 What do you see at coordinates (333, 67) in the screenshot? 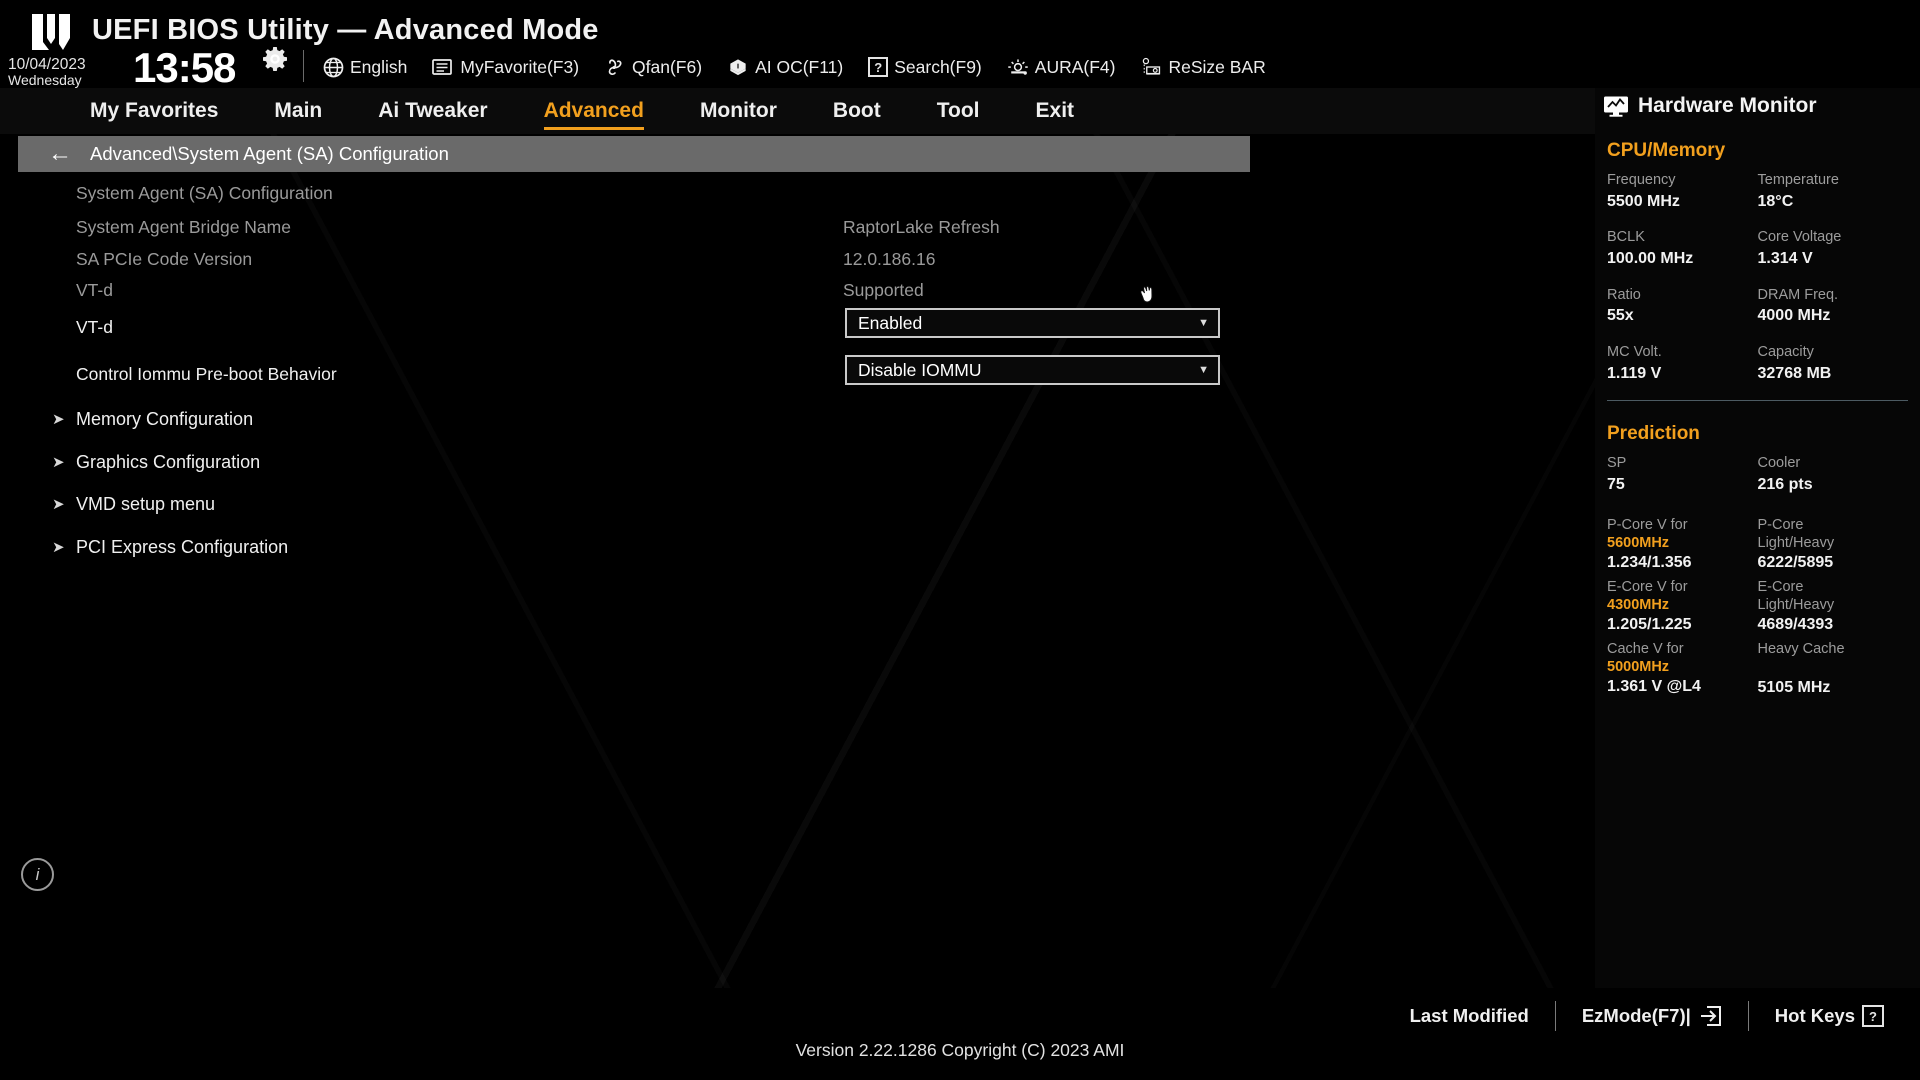
I see `globe-icon` at bounding box center [333, 67].